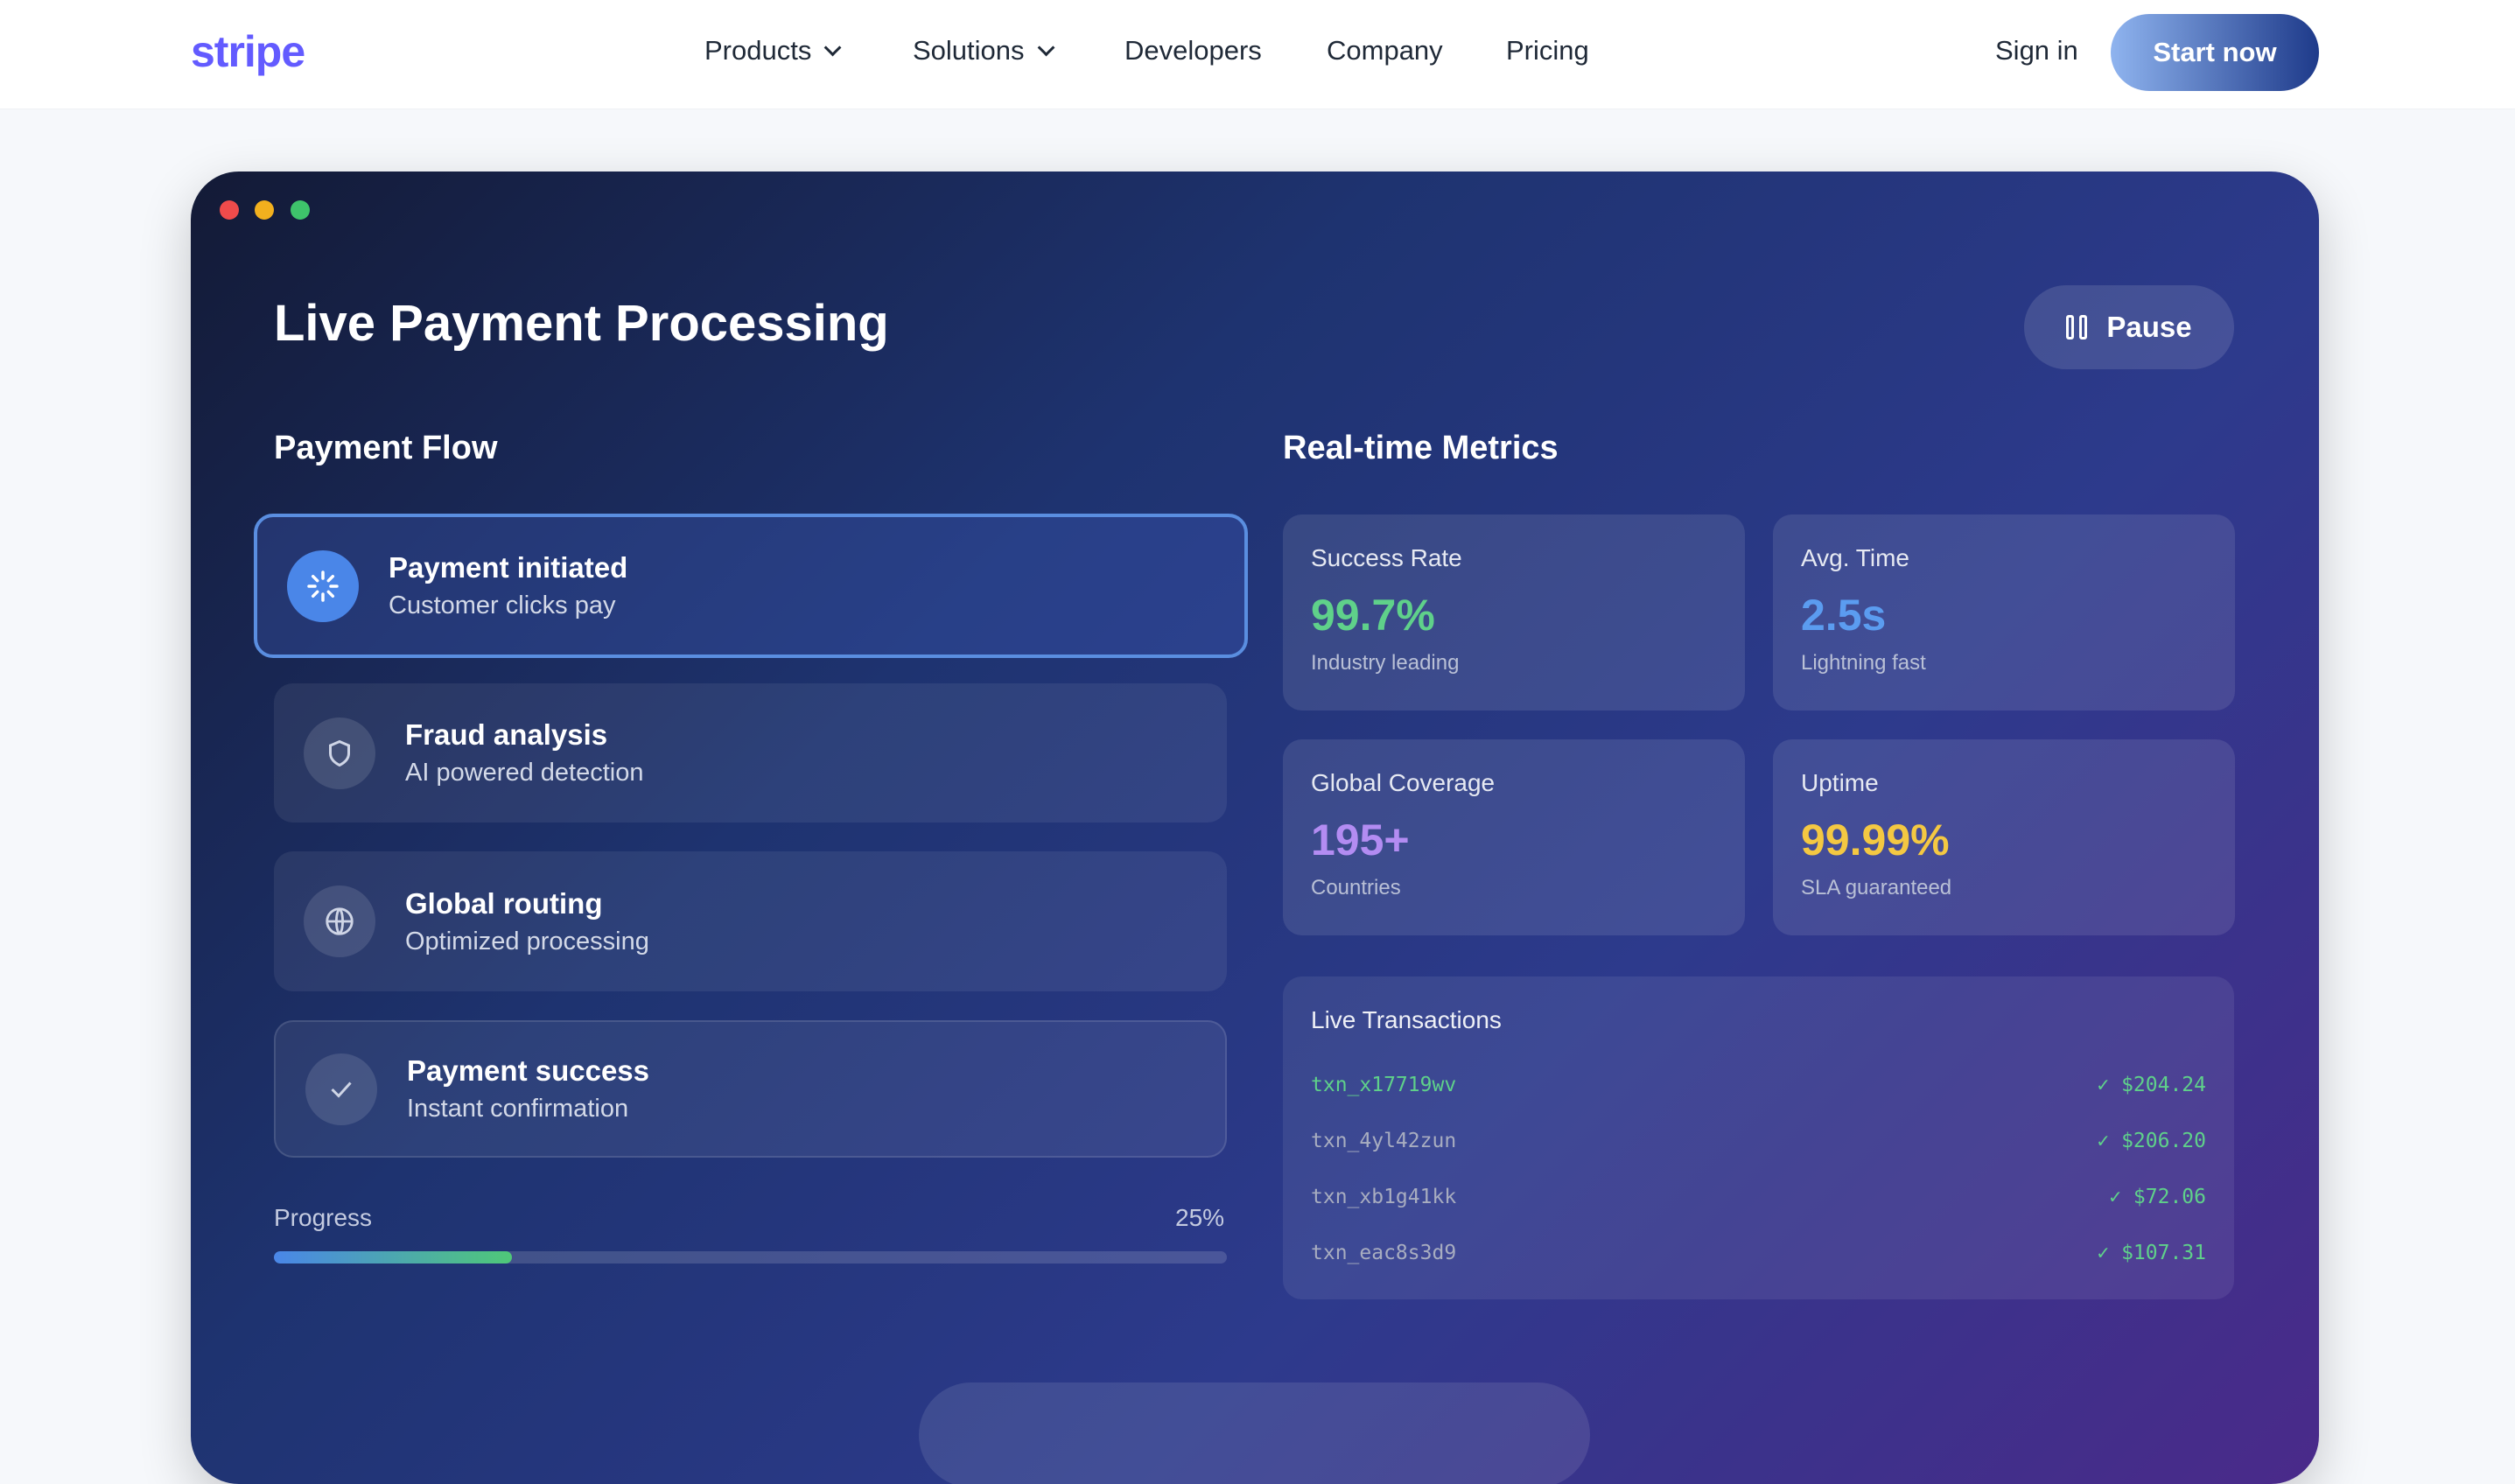 The width and height of the screenshot is (2515, 1484). I want to click on step-title: Payment success, so click(528, 1070).